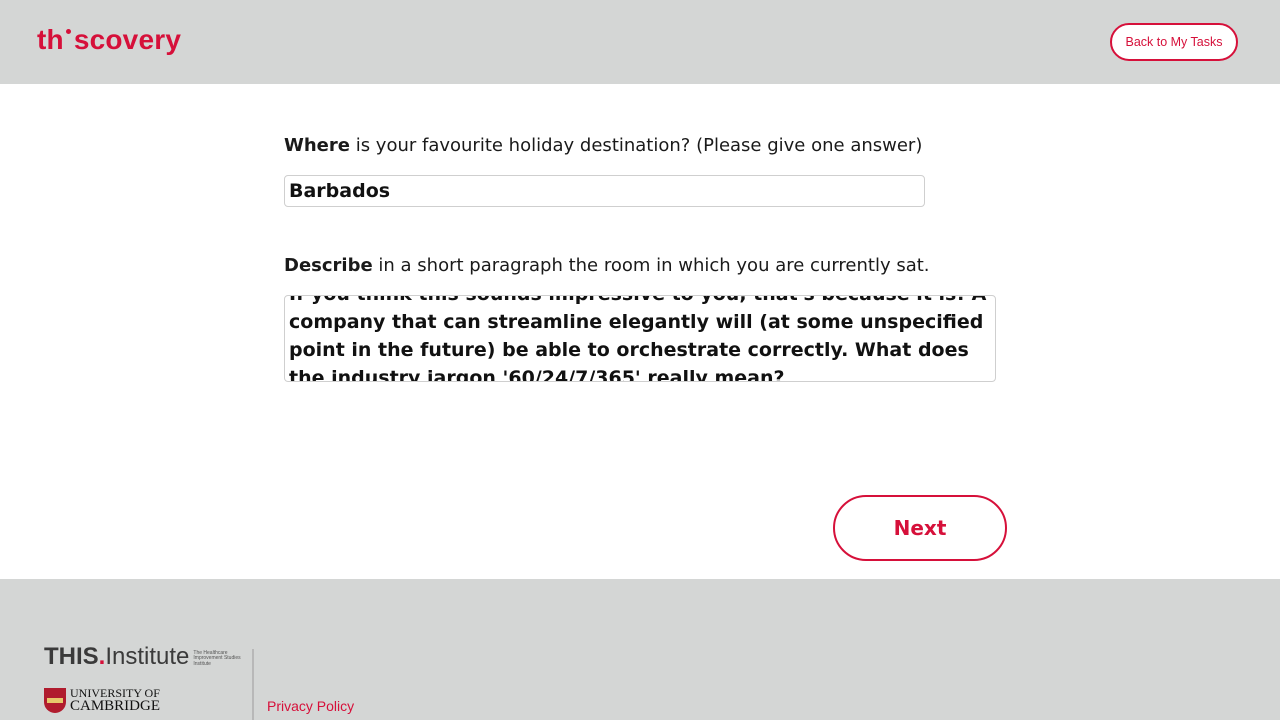 Image resolution: width=1280 pixels, height=720 pixels. Describe the element at coordinates (55, 700) in the screenshot. I see `university-crest-icon` at that location.